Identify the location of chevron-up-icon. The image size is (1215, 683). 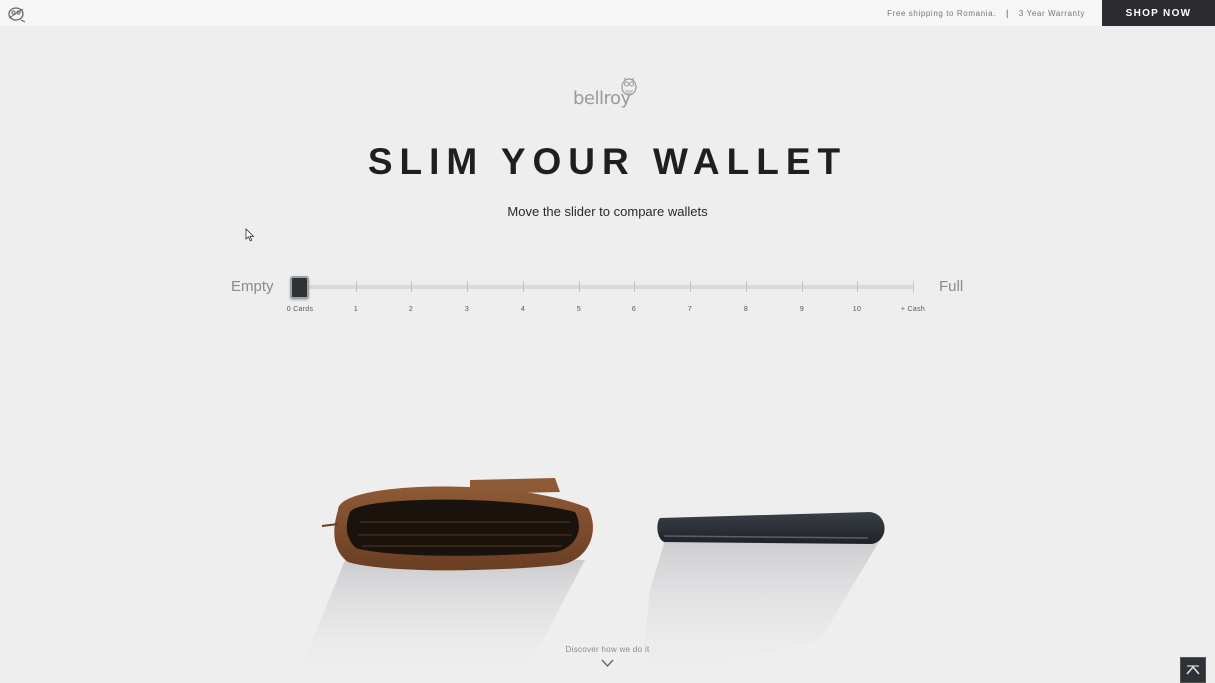
(1193, 670).